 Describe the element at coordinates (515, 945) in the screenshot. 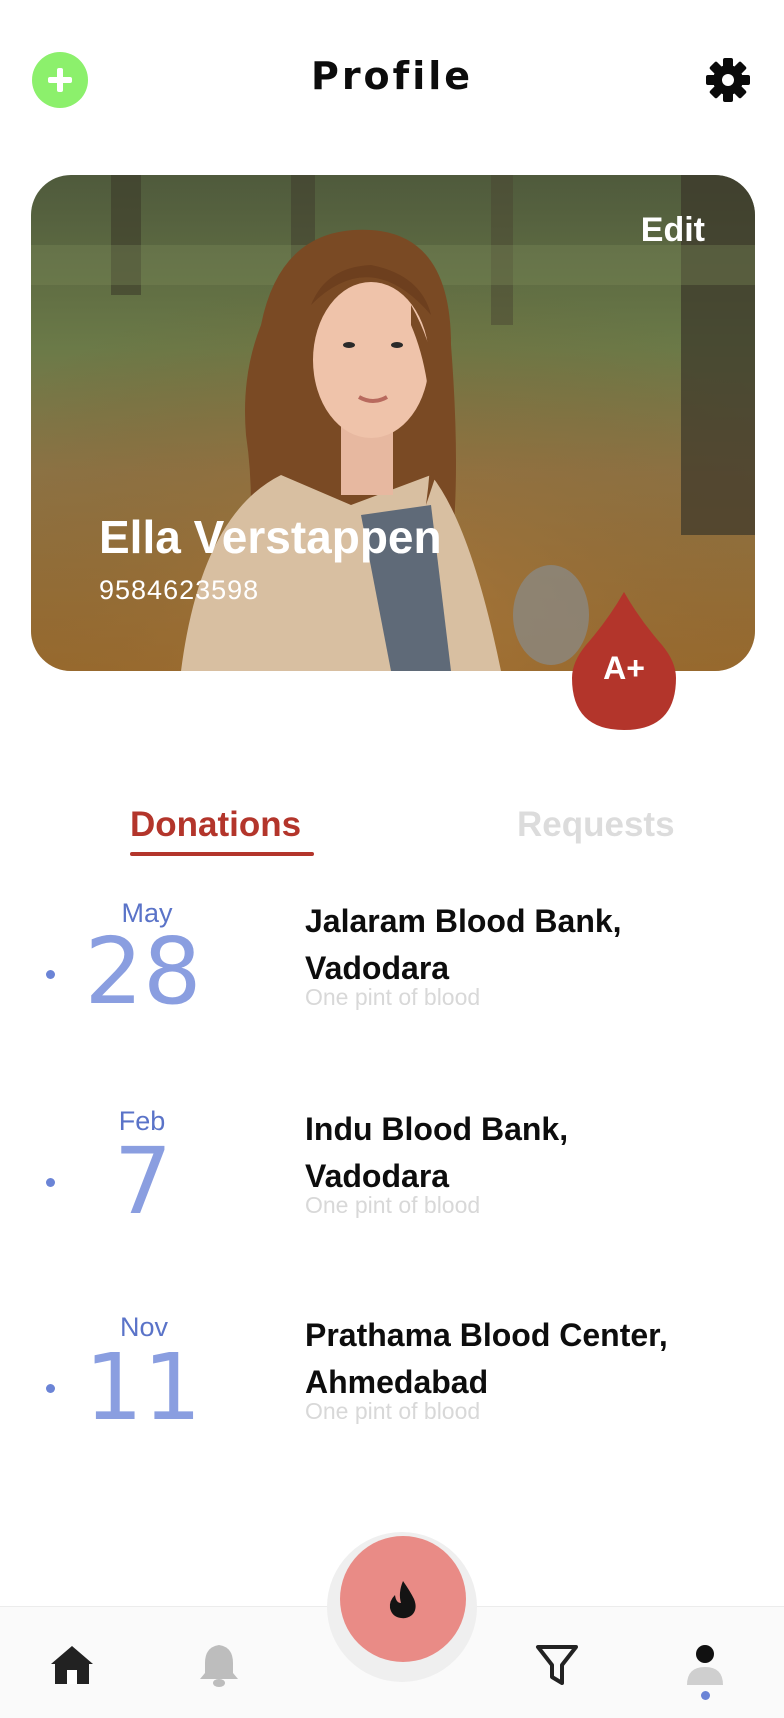

I see `donation-bank: Jalaram Blood Bank, Vadodara` at that location.